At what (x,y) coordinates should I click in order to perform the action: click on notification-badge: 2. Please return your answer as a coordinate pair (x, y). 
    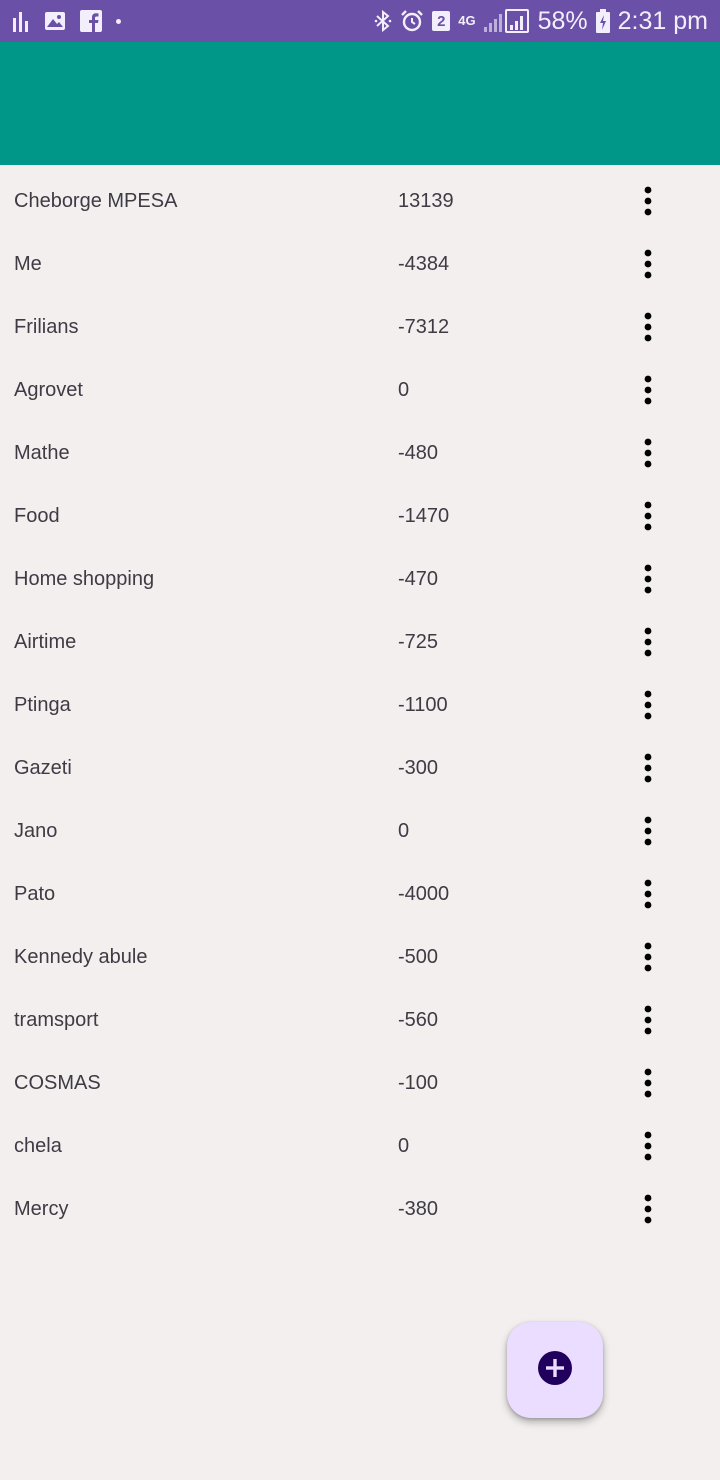
    Looking at the image, I should click on (441, 21).